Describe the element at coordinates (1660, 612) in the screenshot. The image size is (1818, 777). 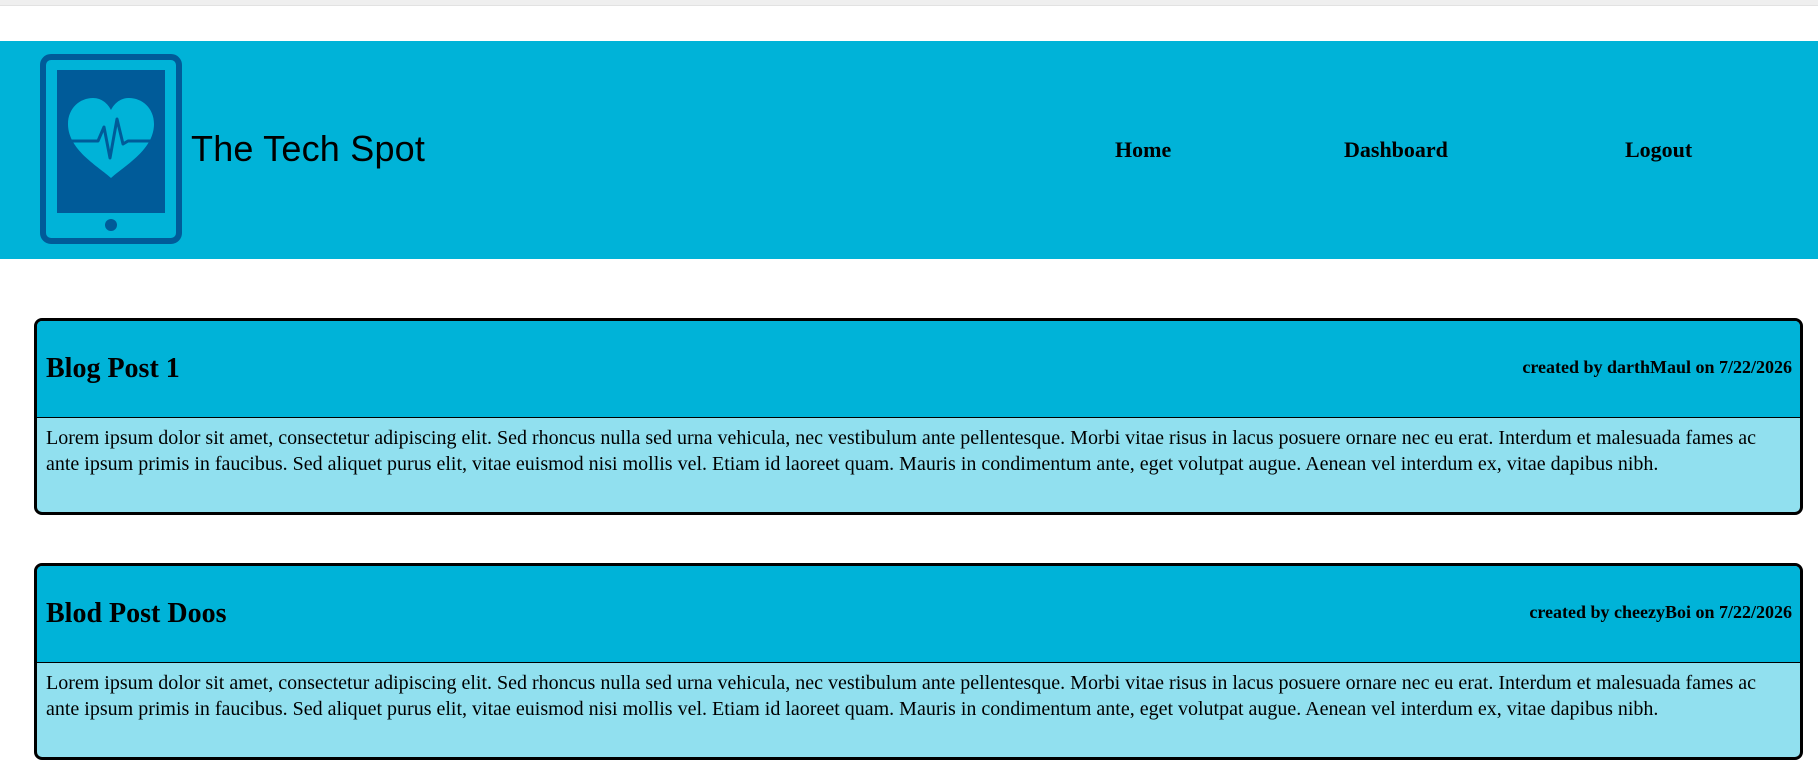
I see `post-meta: created by cheezyBoi on 7/22/2026` at that location.